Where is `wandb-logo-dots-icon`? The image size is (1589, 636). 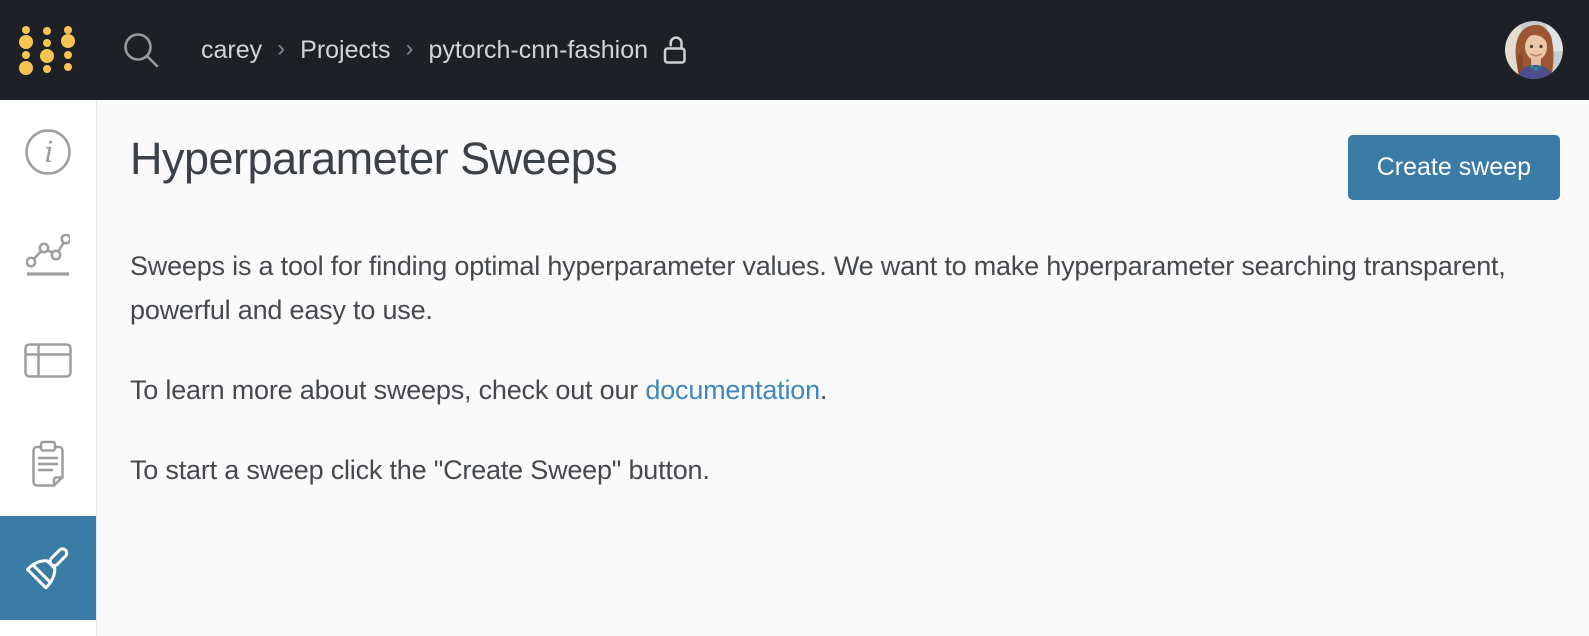
wandb-logo-dots-icon is located at coordinates (47, 50).